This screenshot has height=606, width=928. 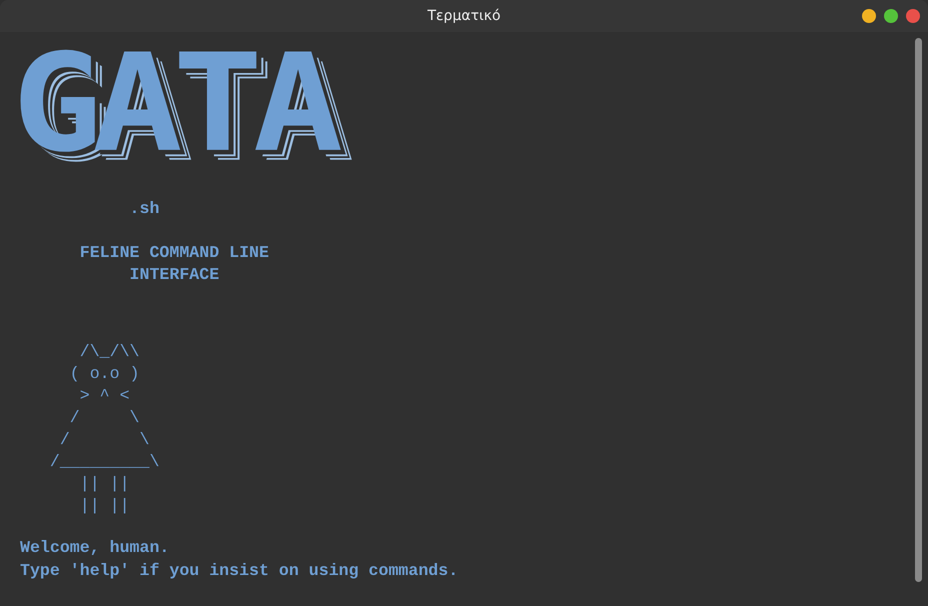 I want to click on minimize-button, so click(x=869, y=16).